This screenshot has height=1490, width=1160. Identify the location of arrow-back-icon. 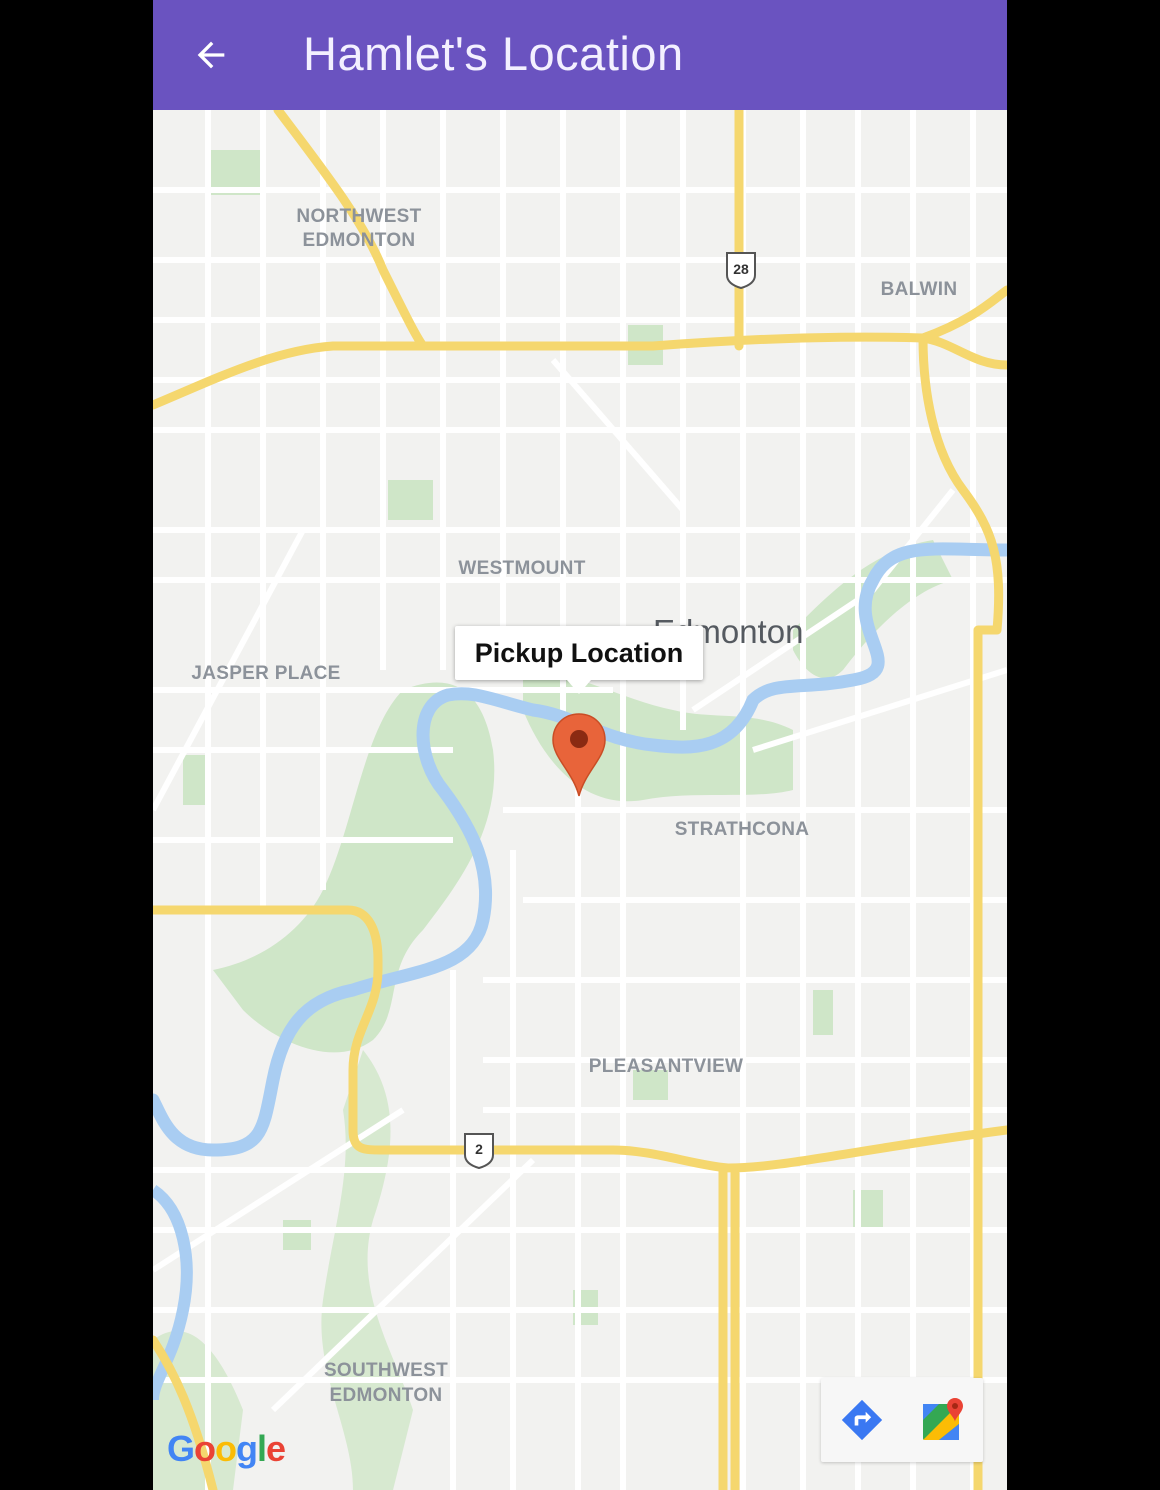
(211, 55).